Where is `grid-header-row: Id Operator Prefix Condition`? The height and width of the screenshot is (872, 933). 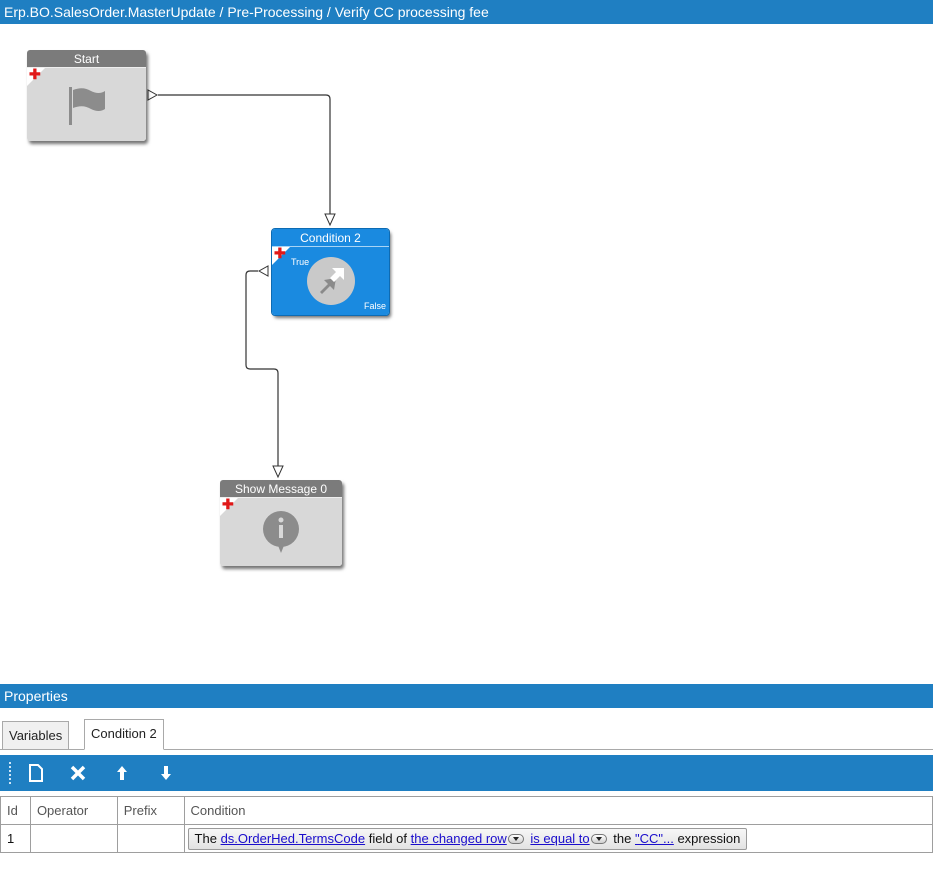
grid-header-row: Id Operator Prefix Condition is located at coordinates (466, 810).